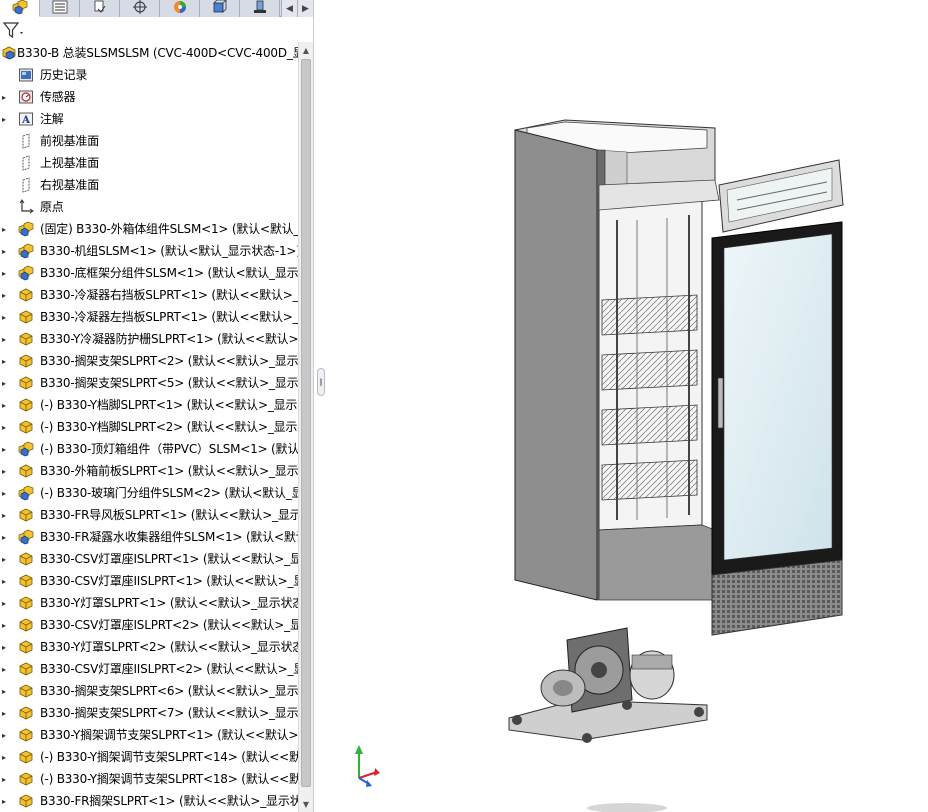 This screenshot has width=928, height=812. Describe the element at coordinates (320, 406) in the screenshot. I see `panel-splitter: ‖` at that location.